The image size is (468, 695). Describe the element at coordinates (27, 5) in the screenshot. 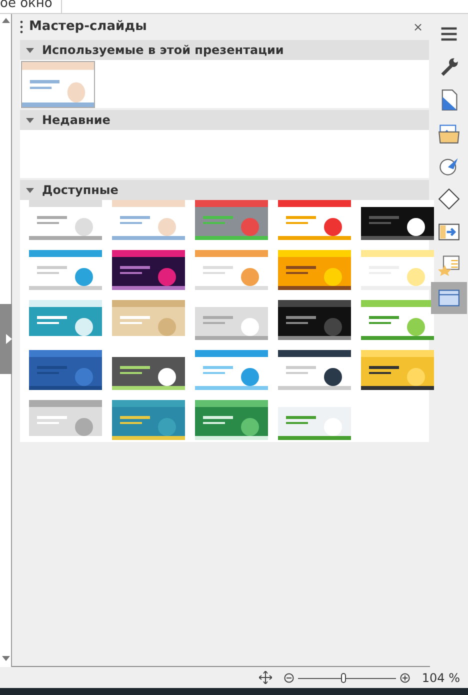

I see `window-tab-label: ое окно` at that location.